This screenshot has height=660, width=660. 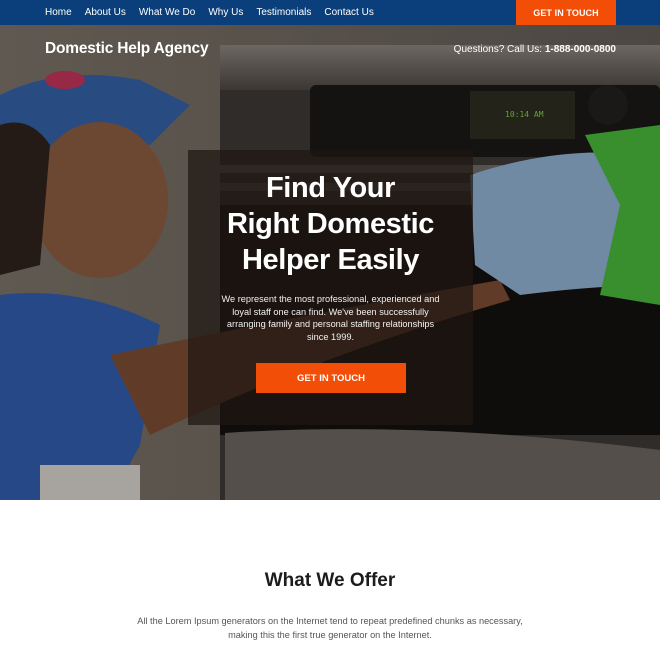 I want to click on hero-title-line: Helper Easily, so click(x=330, y=260).